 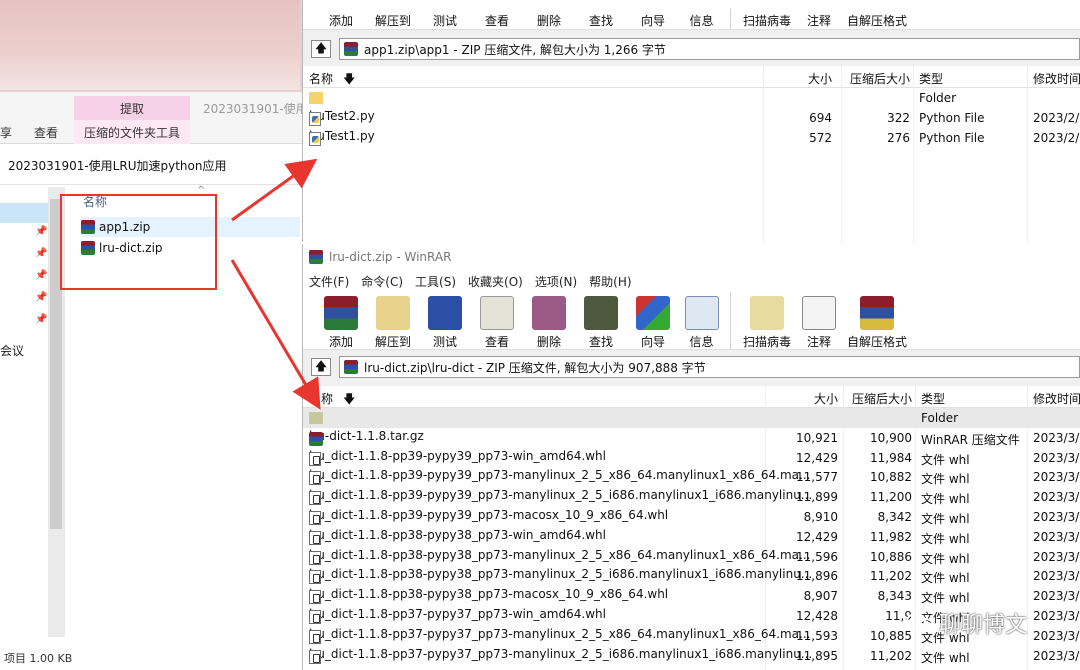 I want to click on nav-selected-item, so click(x=24, y=213).